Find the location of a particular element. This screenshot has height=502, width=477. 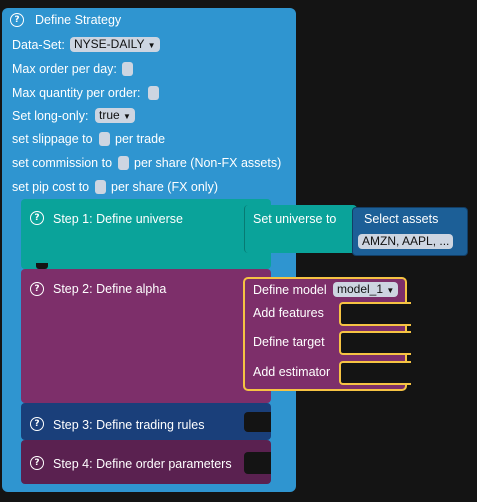

define-target-label: Define target is located at coordinates (289, 342).